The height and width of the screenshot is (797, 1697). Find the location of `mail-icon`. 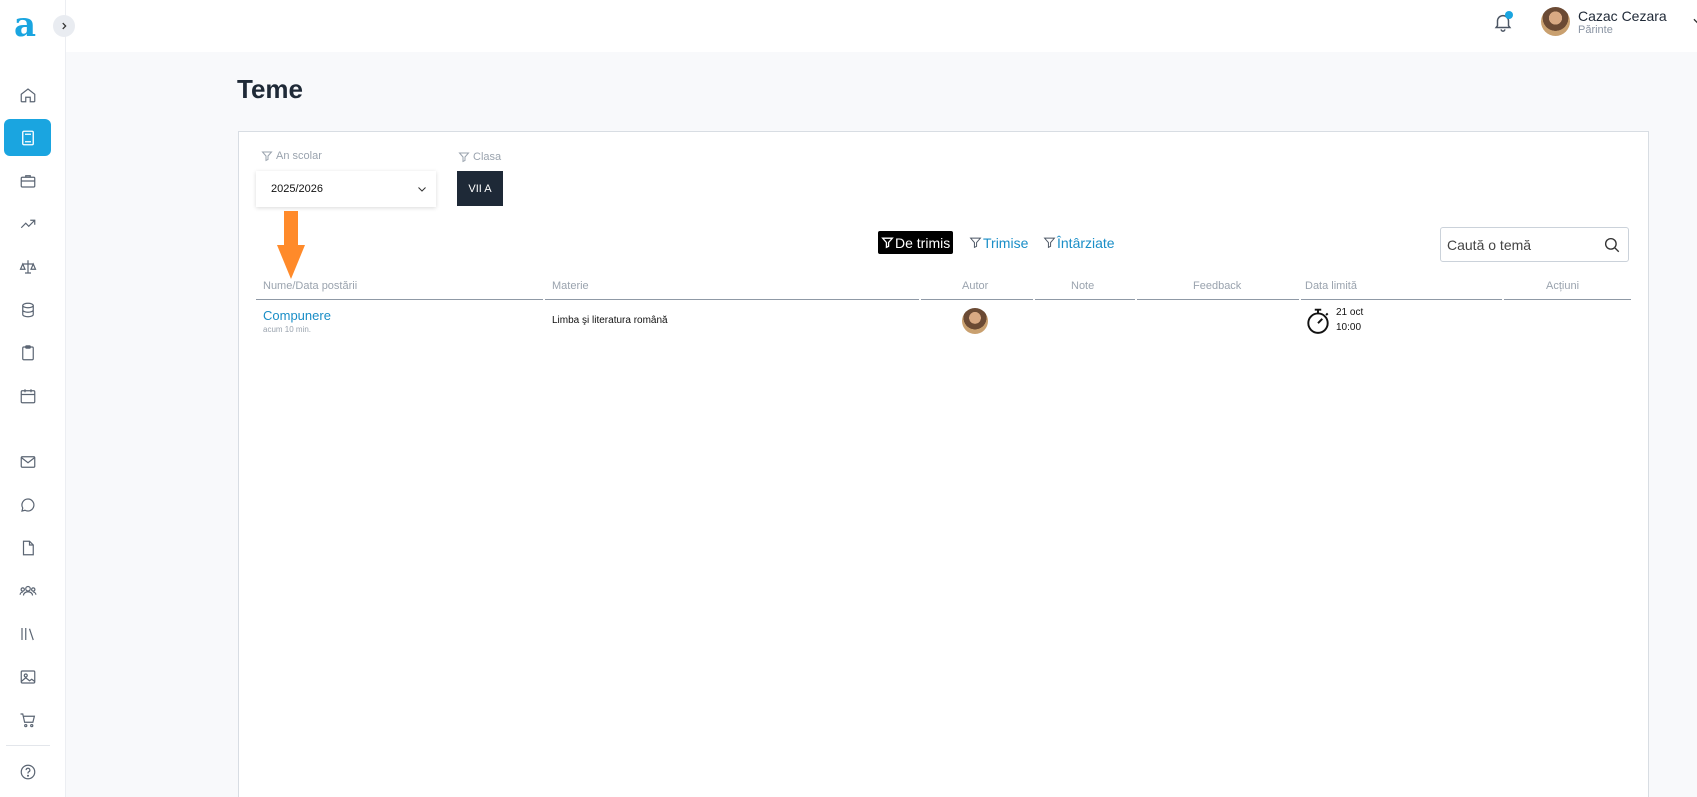

mail-icon is located at coordinates (27, 461).